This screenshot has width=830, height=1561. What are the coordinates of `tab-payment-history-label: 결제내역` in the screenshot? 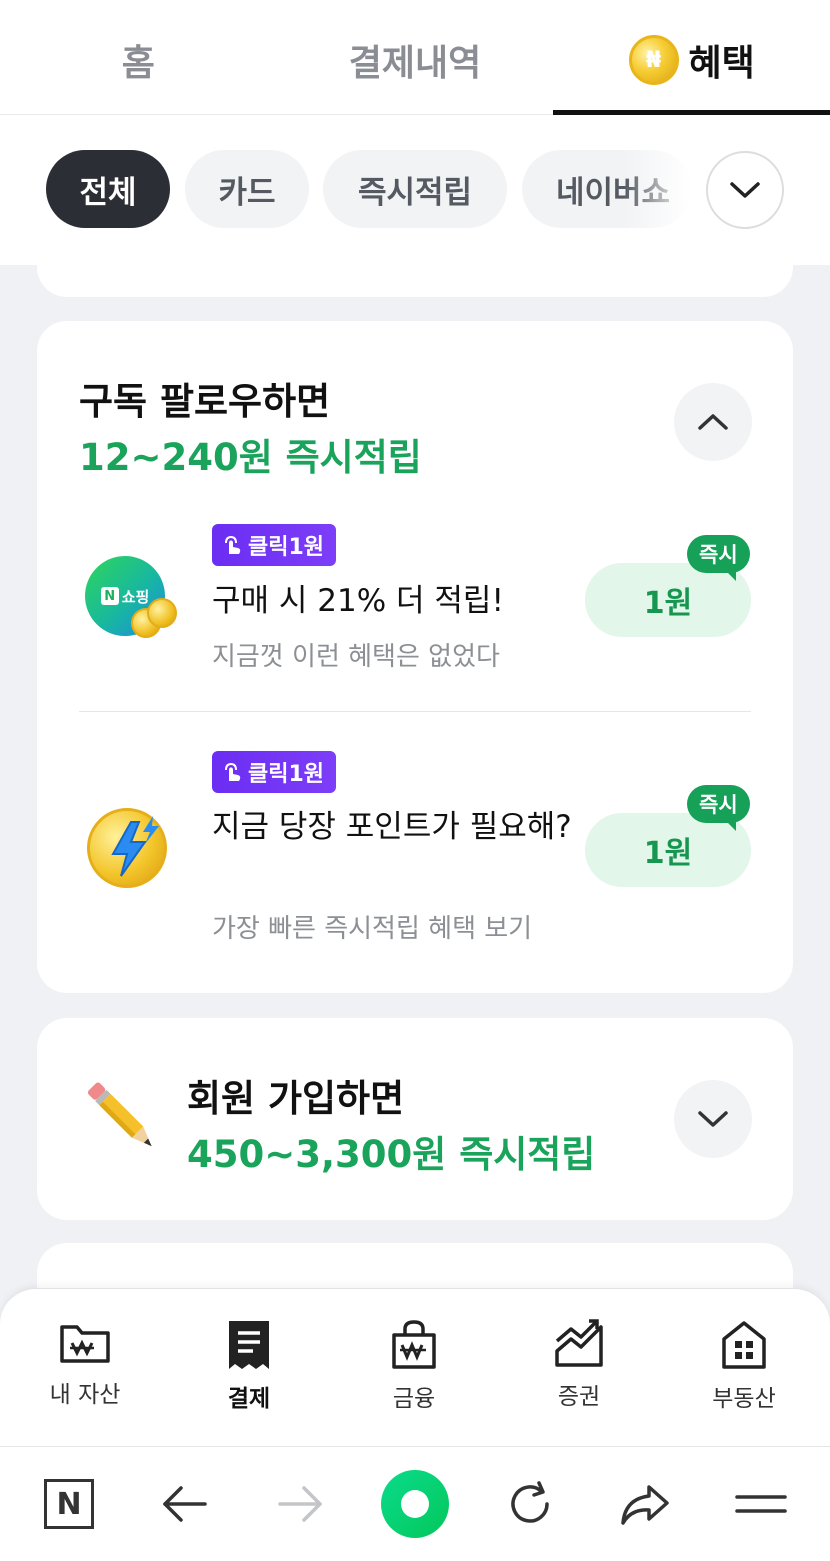 It's located at (415, 63).